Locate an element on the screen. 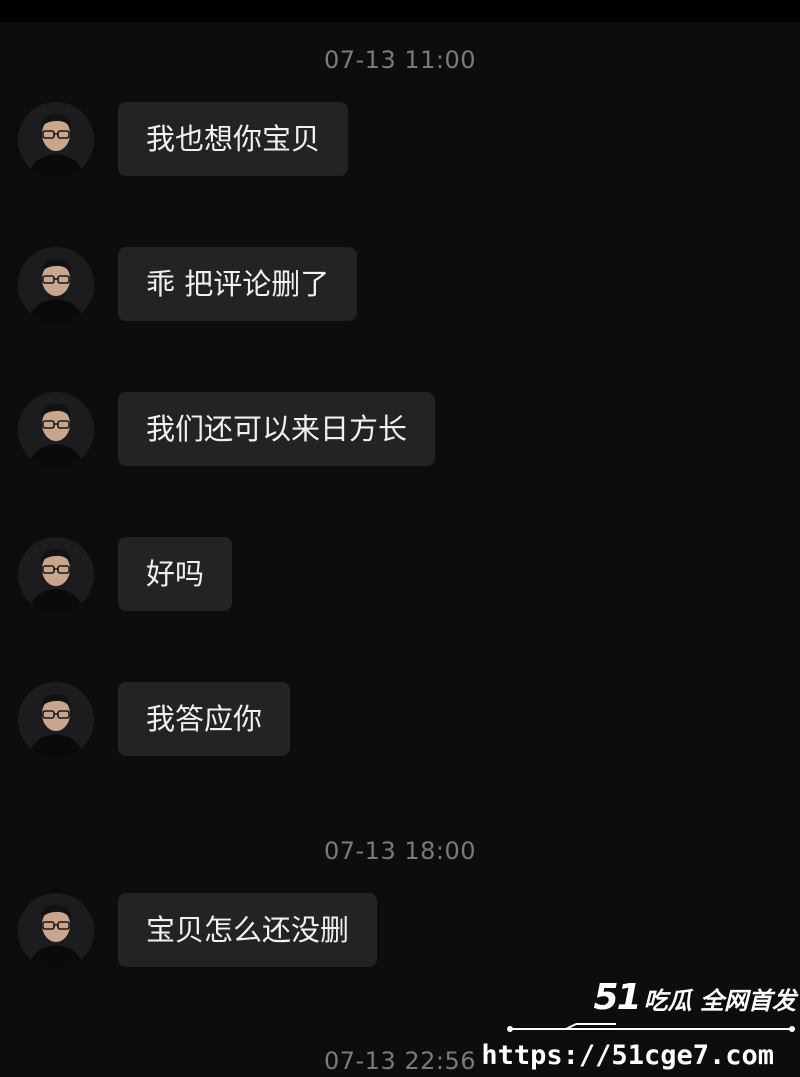  top-bar is located at coordinates (400, 11).